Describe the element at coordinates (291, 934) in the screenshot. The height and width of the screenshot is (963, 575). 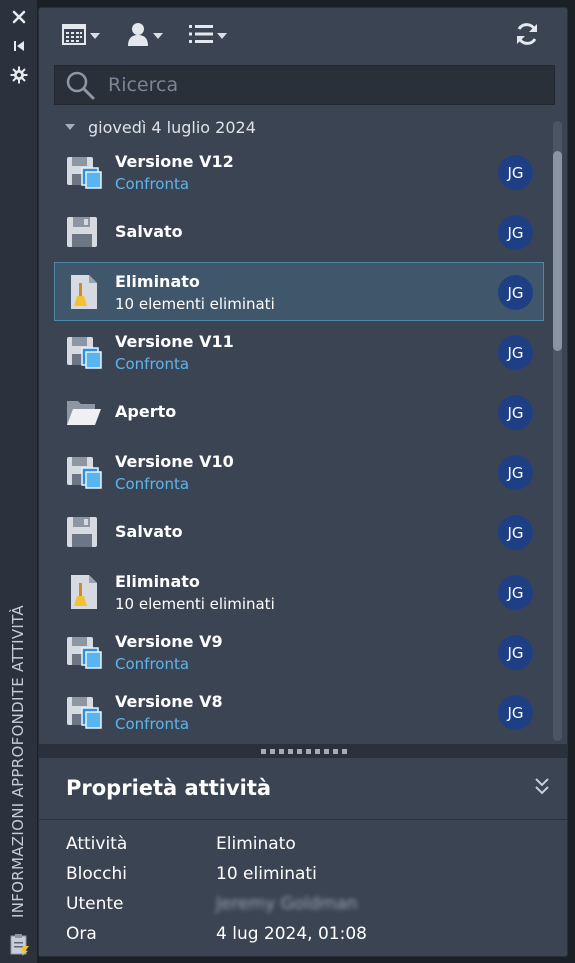
I see `property-value: 4 lug 2024, 01:08` at that location.